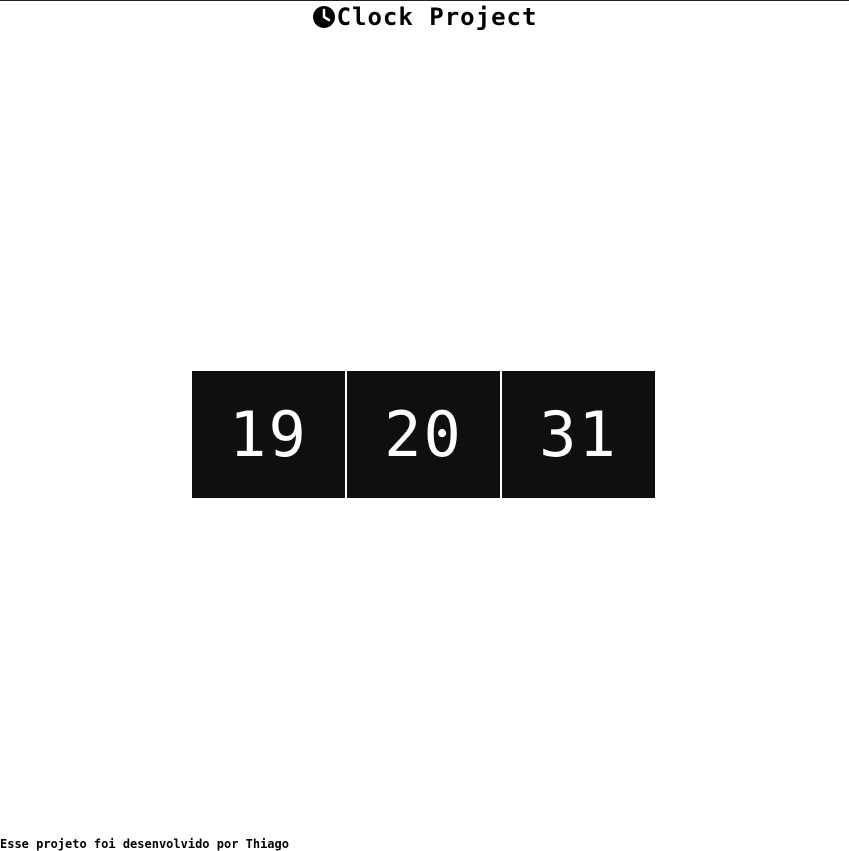 This screenshot has width=849, height=851. I want to click on top-border, so click(424, 0).